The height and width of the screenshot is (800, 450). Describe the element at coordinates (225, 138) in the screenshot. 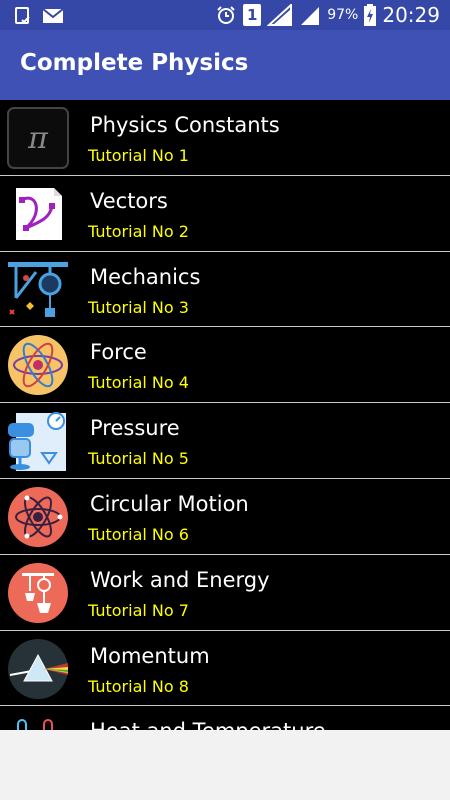

I see `list-item: π Physics Constants Tutorial No 1` at that location.